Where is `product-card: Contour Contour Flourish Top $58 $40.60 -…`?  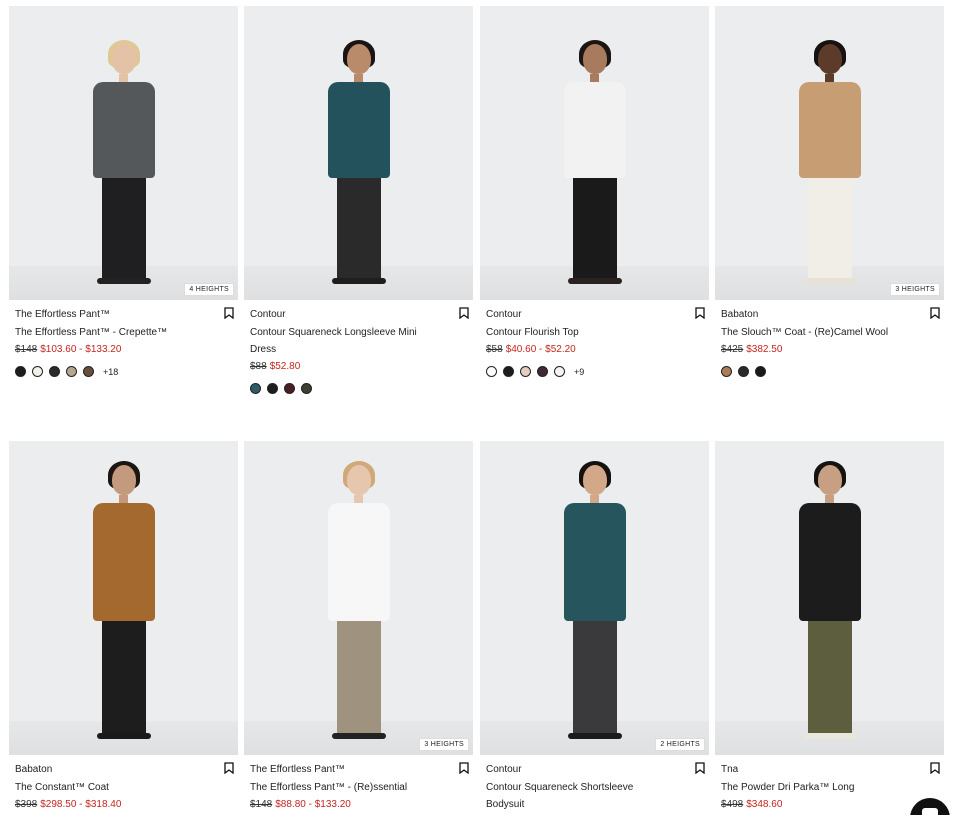 product-card: Contour Contour Flourish Top $58 $40.60 -… is located at coordinates (594, 191).